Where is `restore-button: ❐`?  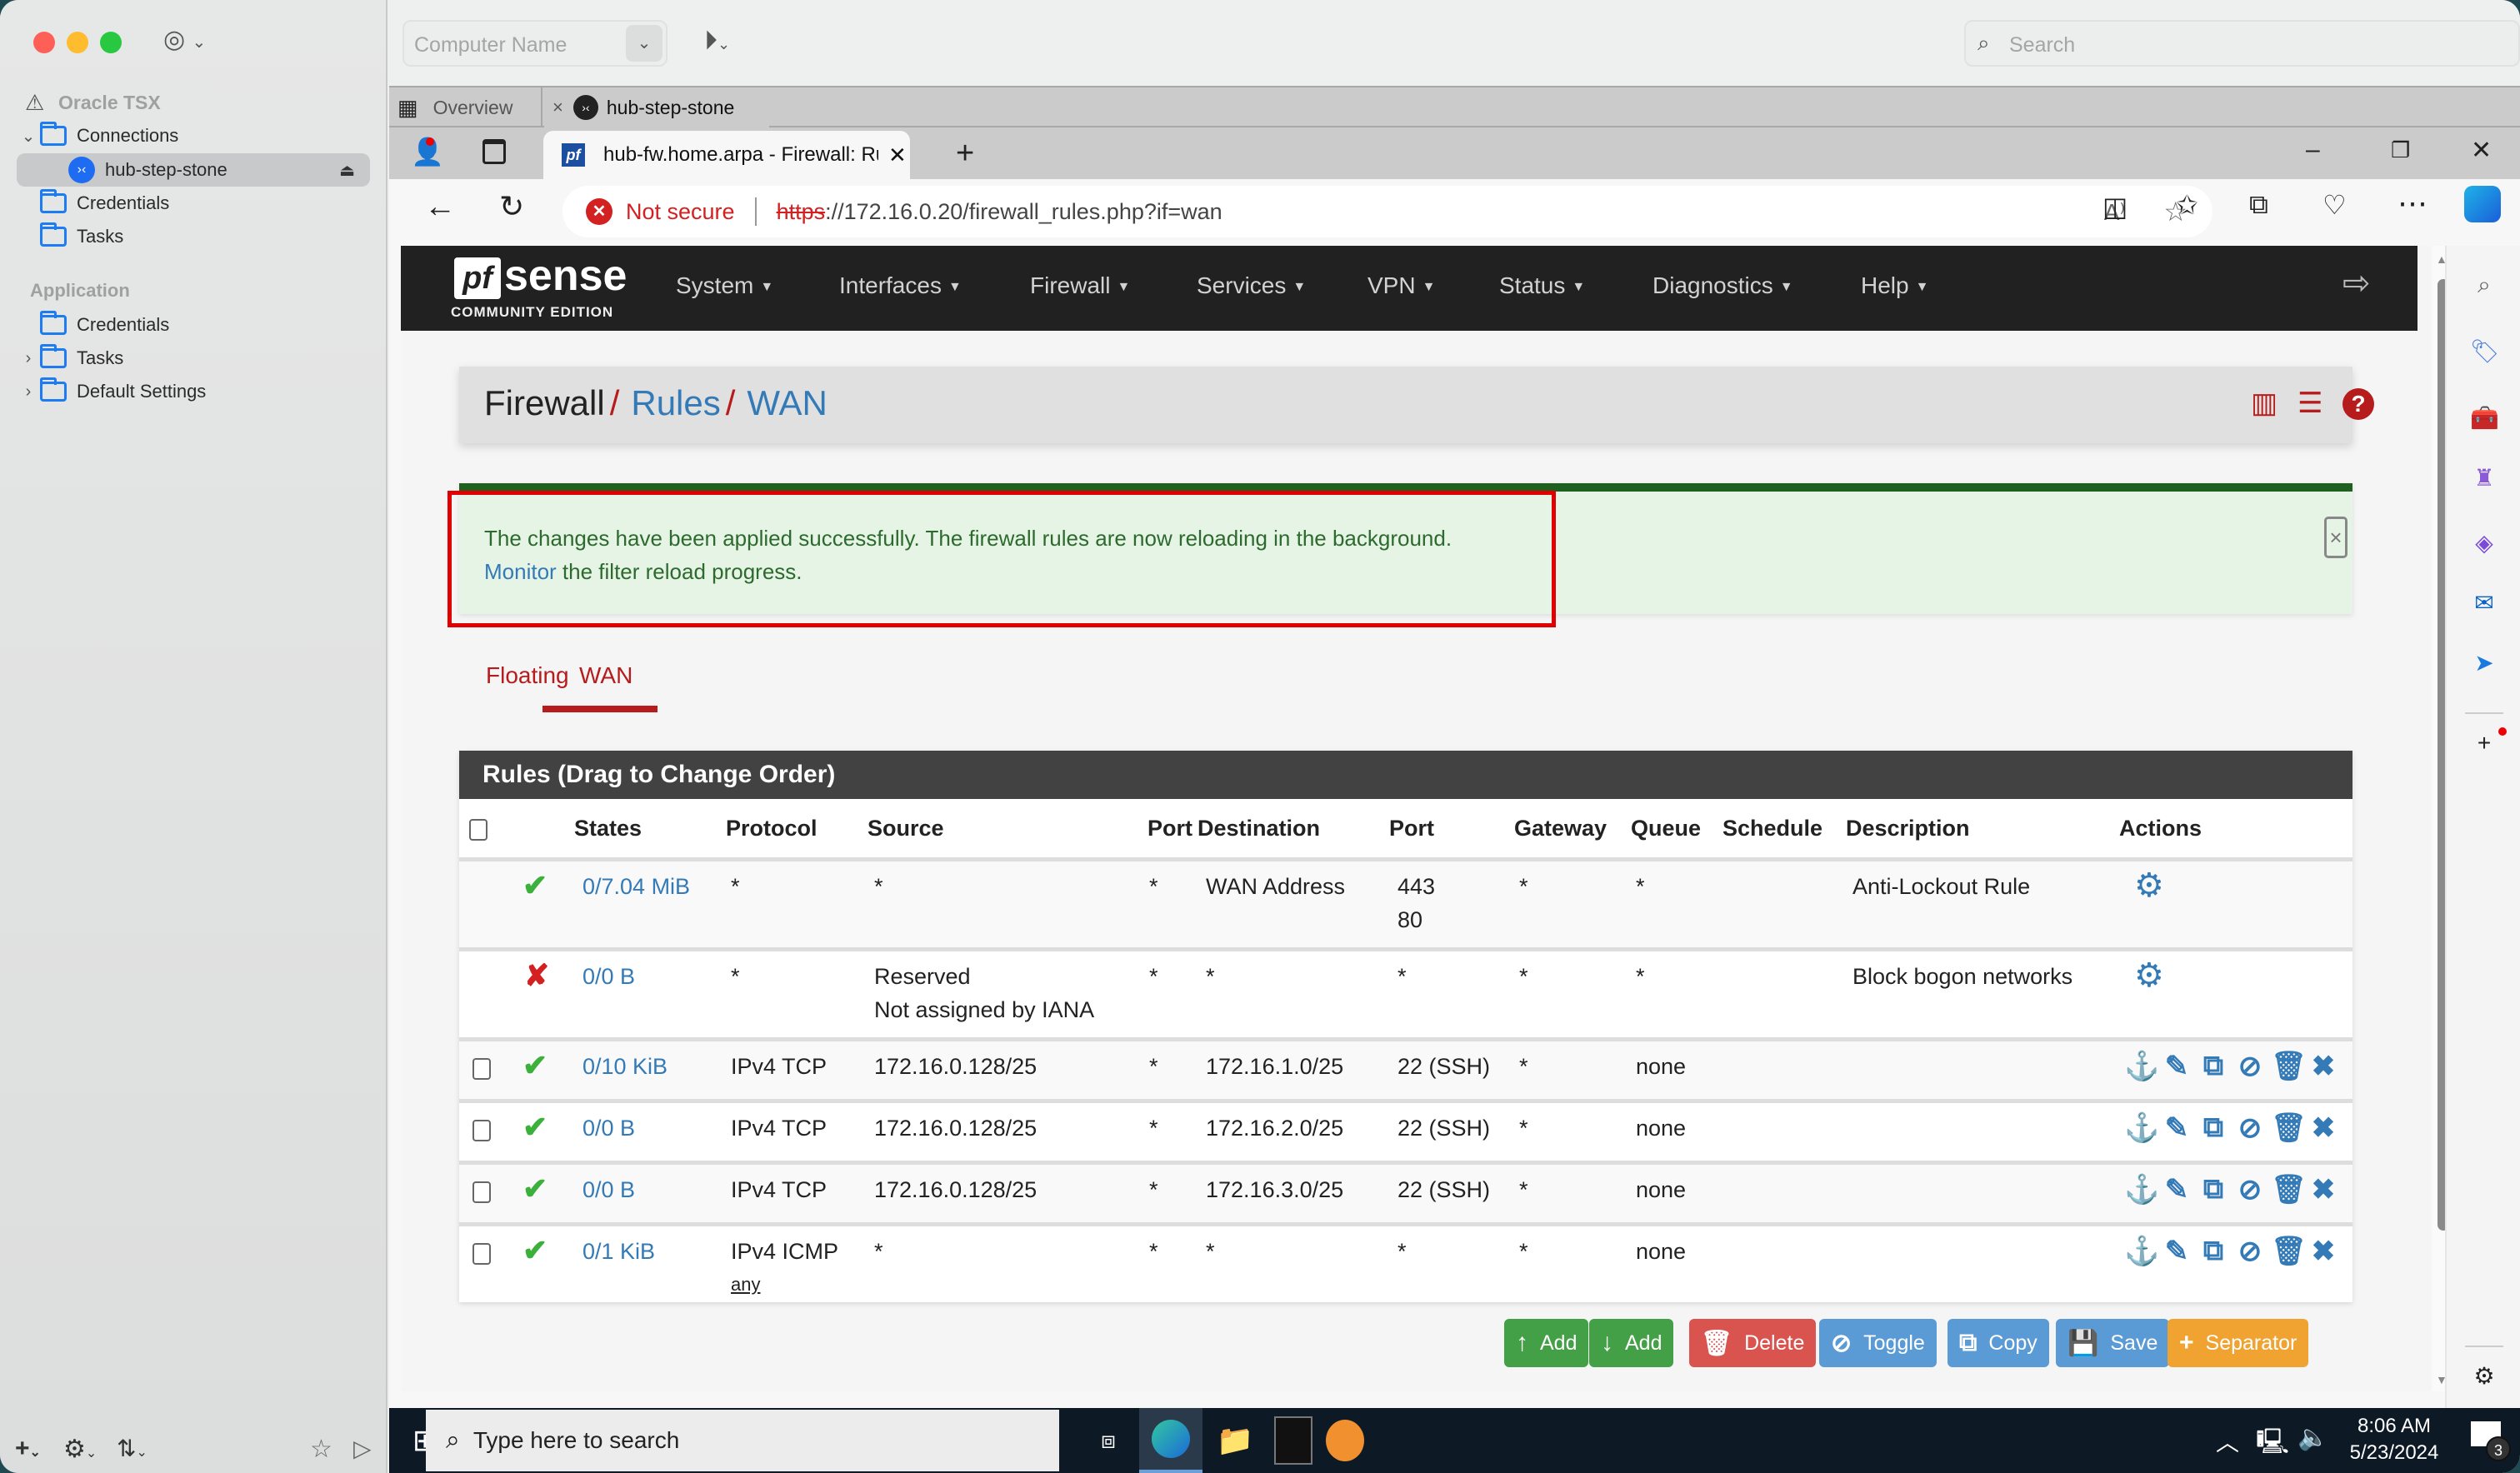 restore-button: ❐ is located at coordinates (2400, 150).